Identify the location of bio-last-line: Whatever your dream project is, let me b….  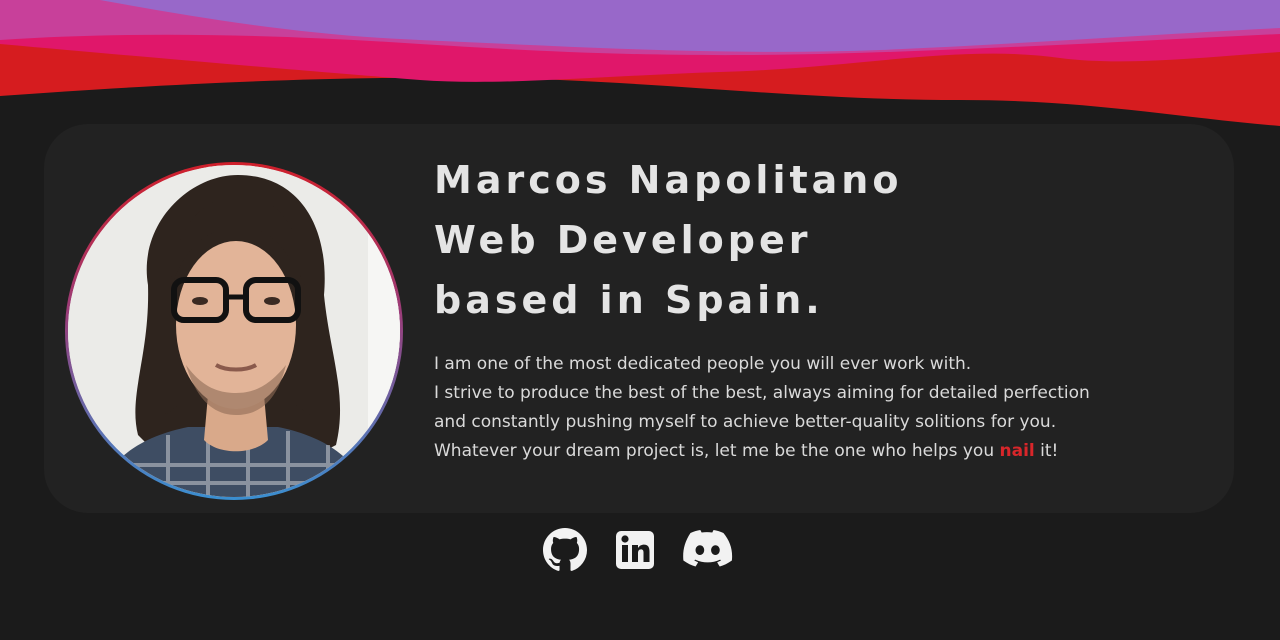
(824, 451).